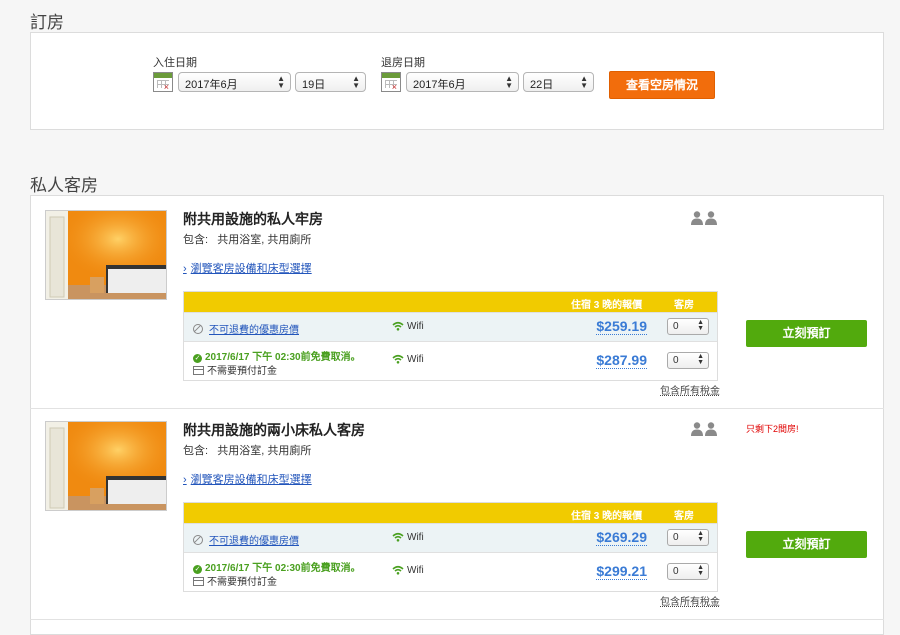  I want to click on room-title: 附共用設施的私人牢房, so click(253, 219).